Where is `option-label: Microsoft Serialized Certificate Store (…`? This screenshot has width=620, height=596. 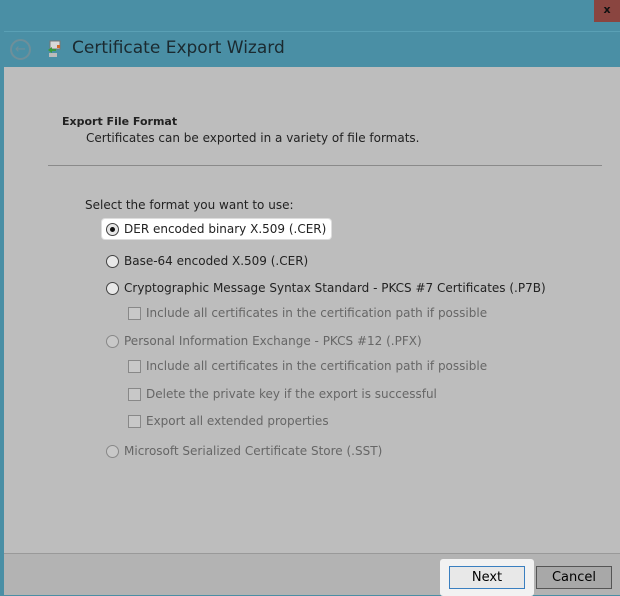
option-label: Microsoft Serialized Certificate Store (… is located at coordinates (253, 451).